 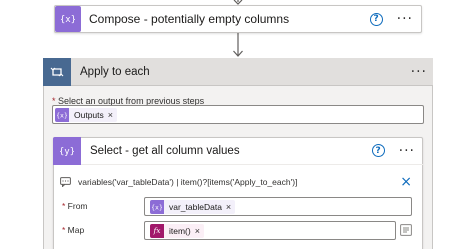 What do you see at coordinates (180, 230) in the screenshot?
I see `item-token-label: item()` at bounding box center [180, 230].